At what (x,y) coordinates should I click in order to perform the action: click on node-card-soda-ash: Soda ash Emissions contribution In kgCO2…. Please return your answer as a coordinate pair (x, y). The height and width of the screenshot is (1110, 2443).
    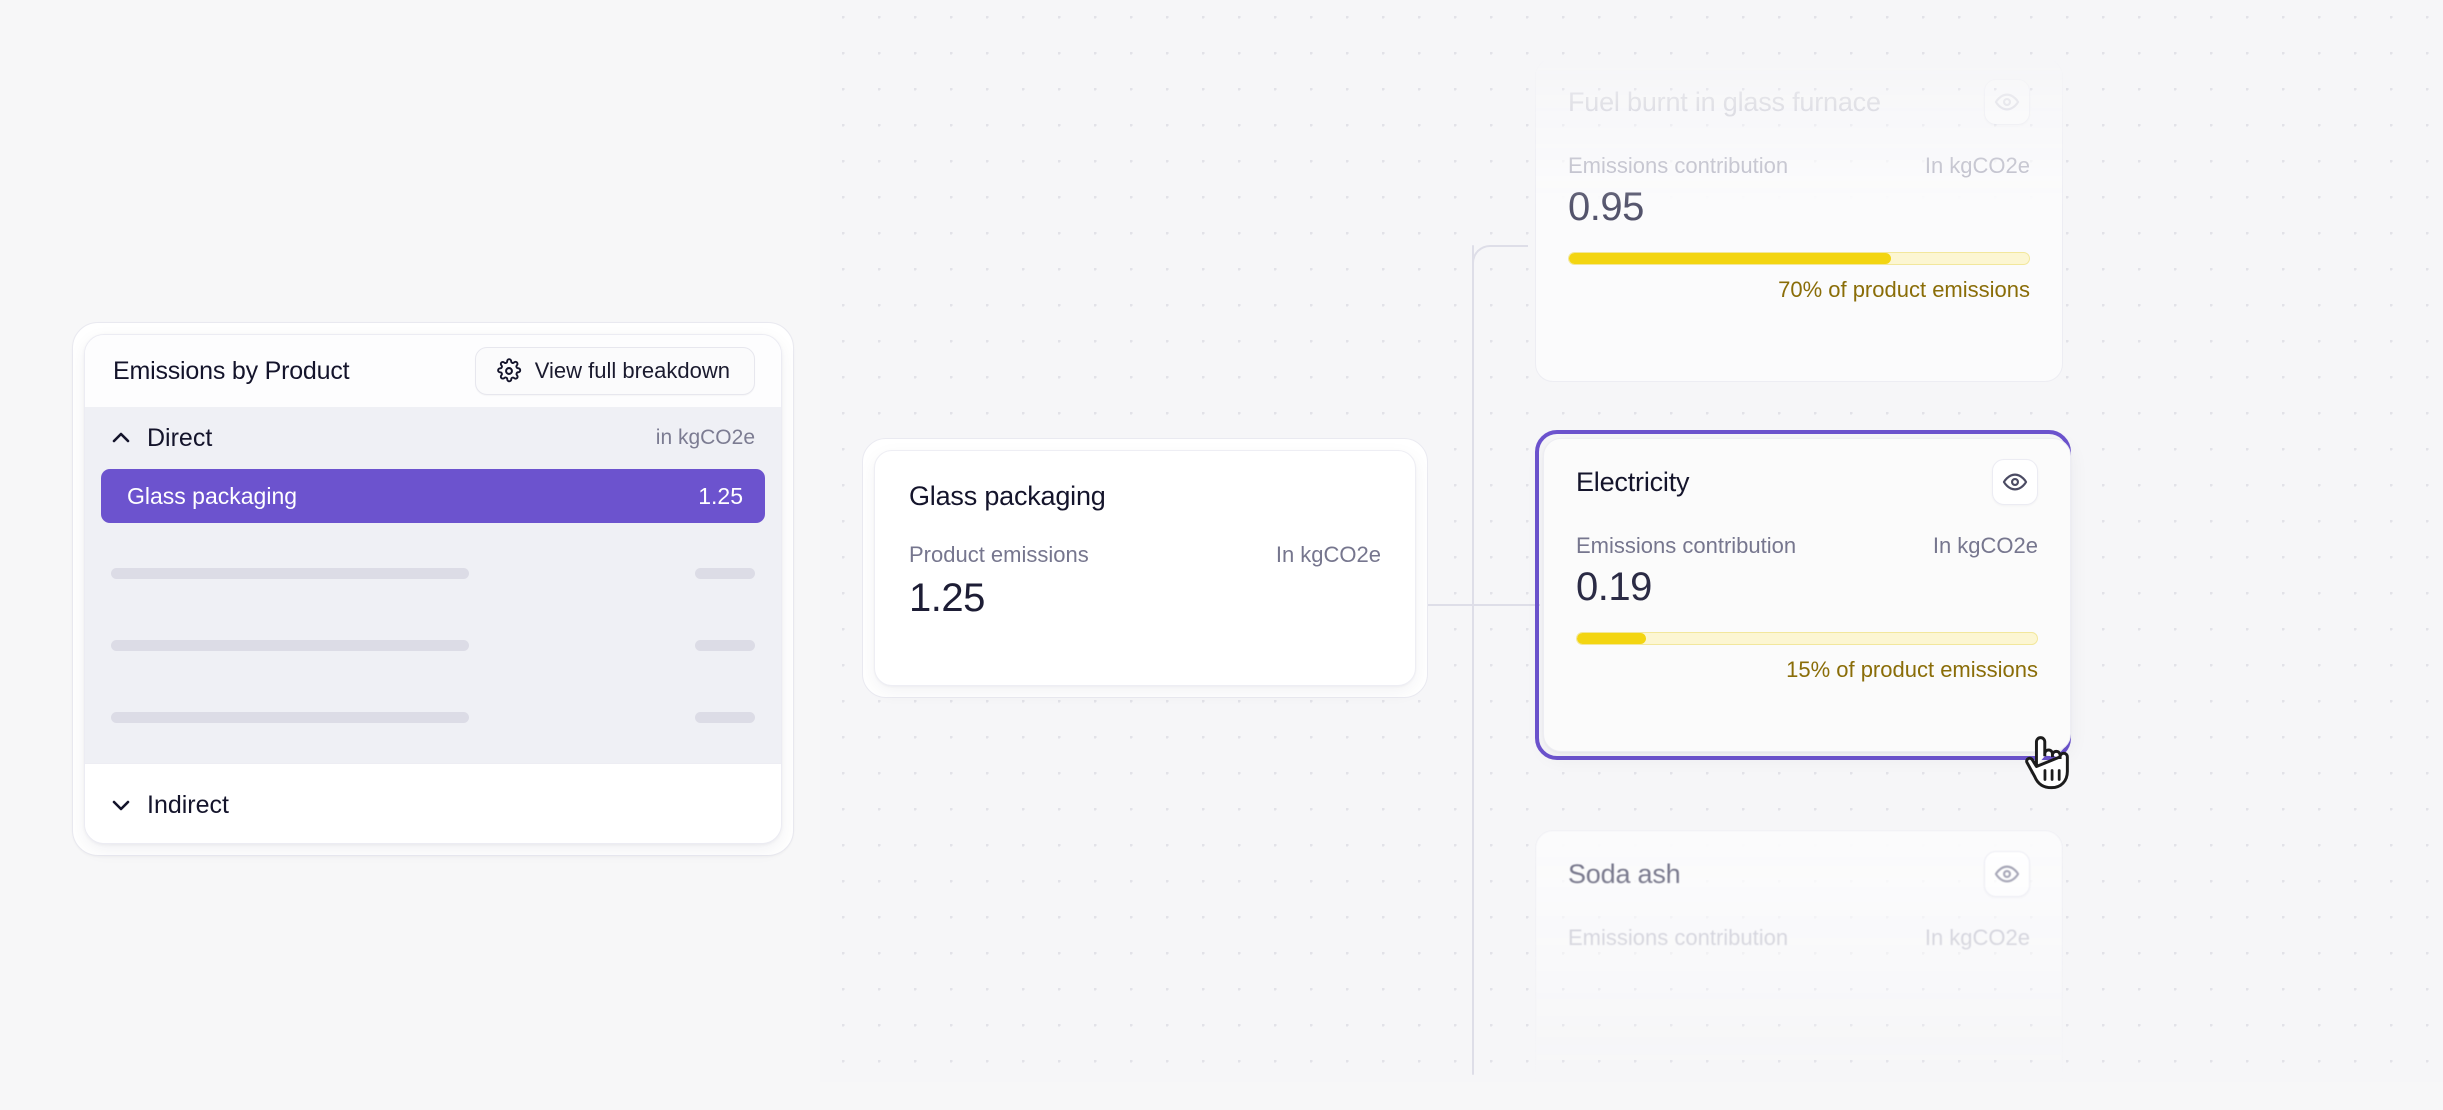
    Looking at the image, I should click on (1799, 970).